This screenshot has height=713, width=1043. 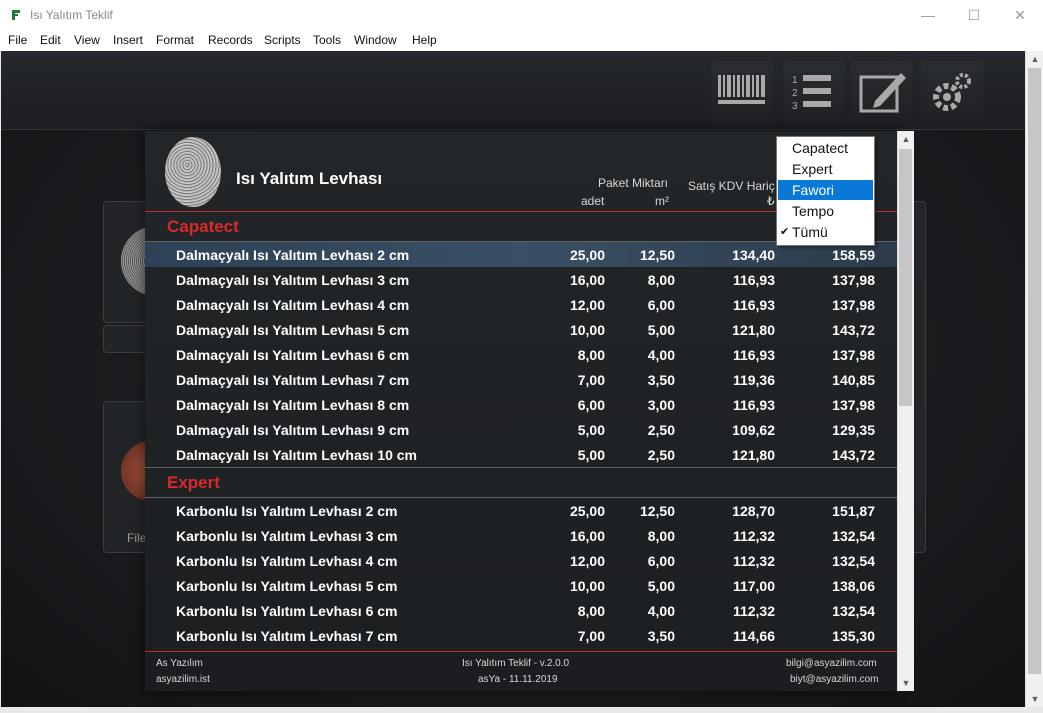 I want to click on price-incl-vat: 137,98, so click(x=853, y=405).